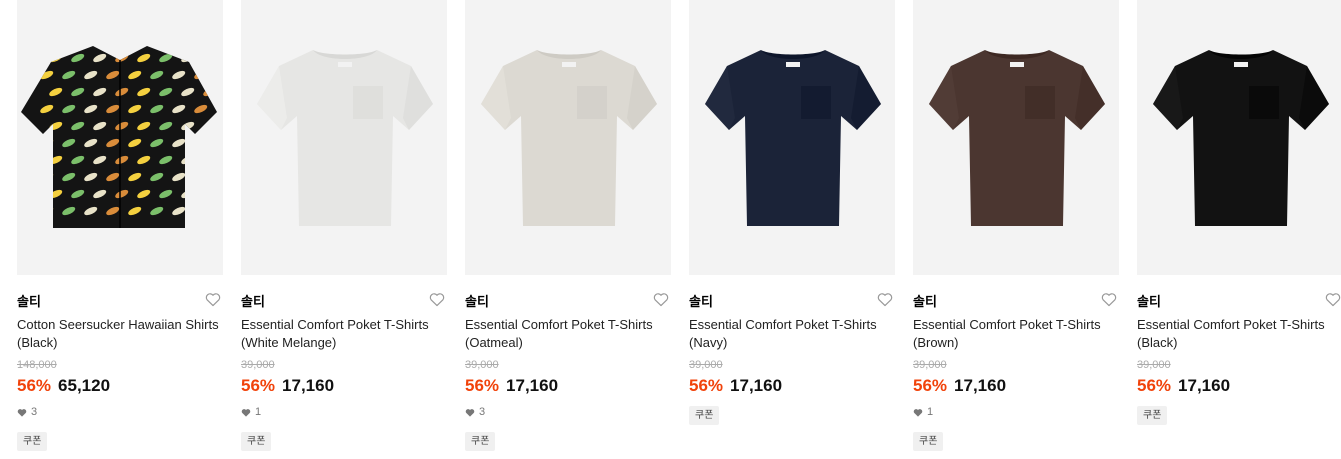 This screenshot has width=1341, height=459. Describe the element at coordinates (1239, 334) in the screenshot. I see `product-name: Essential Comfort Poket T-Shirts (Black)` at that location.